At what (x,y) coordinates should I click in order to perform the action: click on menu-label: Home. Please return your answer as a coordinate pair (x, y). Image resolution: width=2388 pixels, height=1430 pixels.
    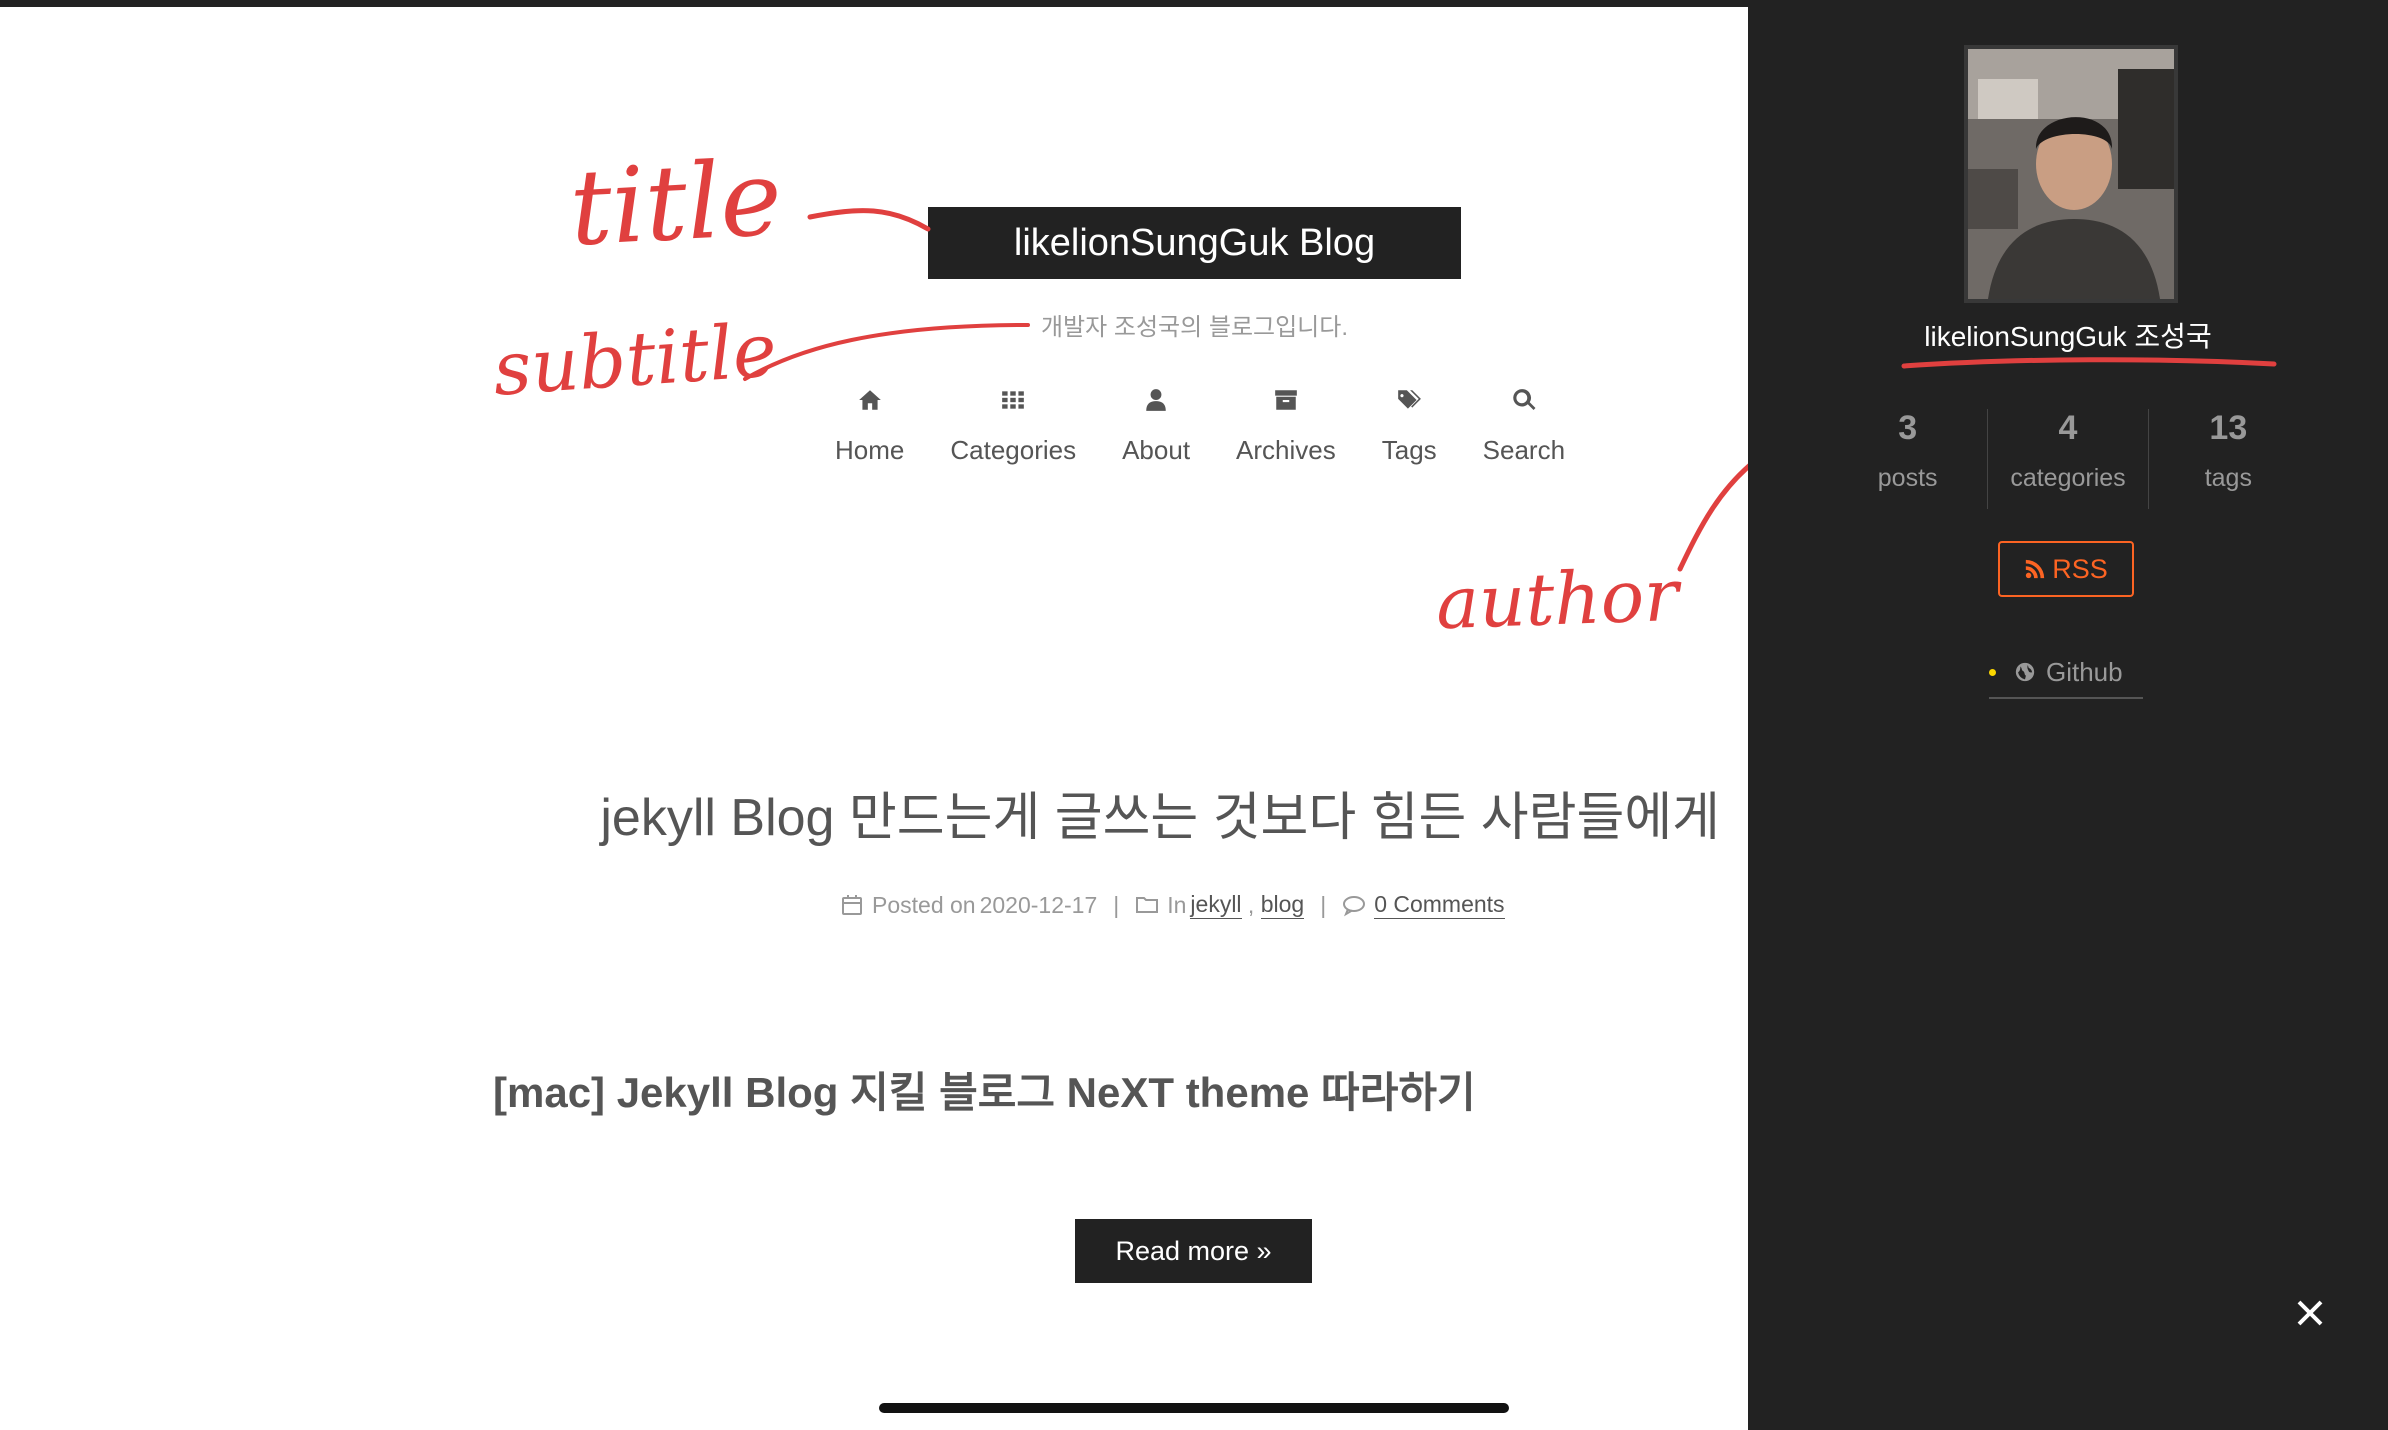
    Looking at the image, I should click on (870, 450).